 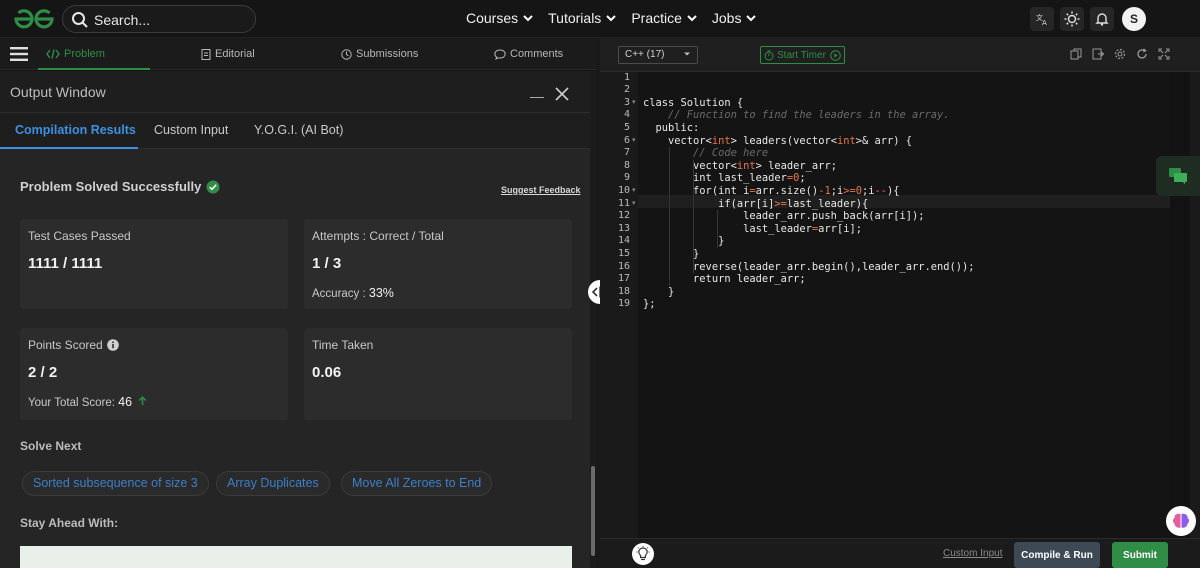 What do you see at coordinates (51, 446) in the screenshot?
I see `solve-next-heading: Solve Next` at bounding box center [51, 446].